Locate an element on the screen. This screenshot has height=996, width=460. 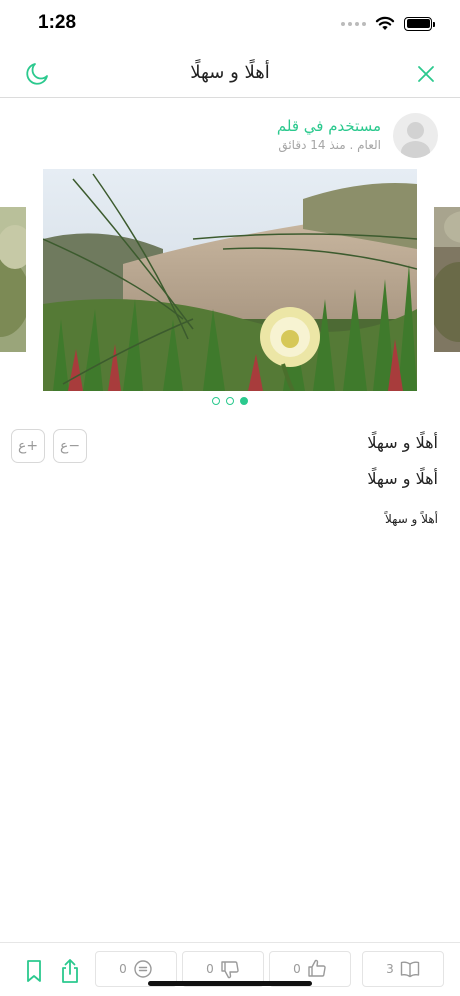
gallery-slide-next is located at coordinates (447, 279).